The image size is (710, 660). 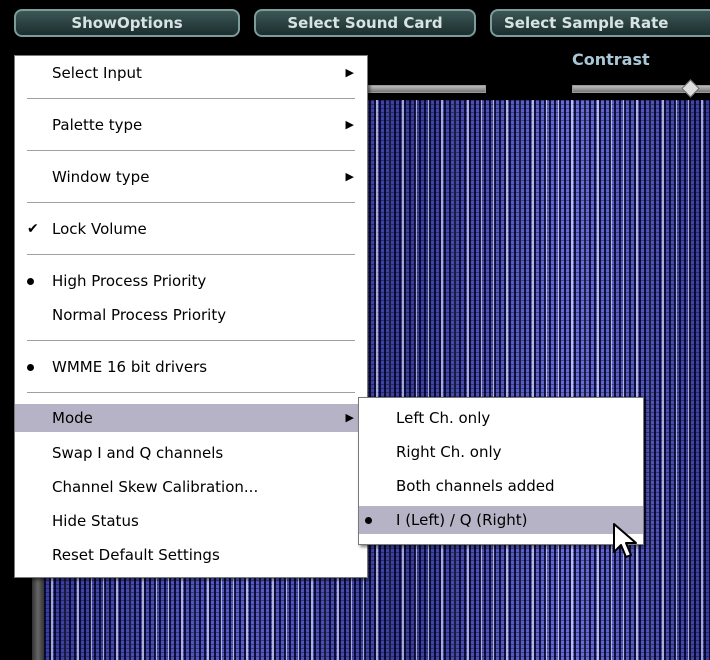 I want to click on menu-item-select-input: Select Input ▶, so click(x=191, y=73).